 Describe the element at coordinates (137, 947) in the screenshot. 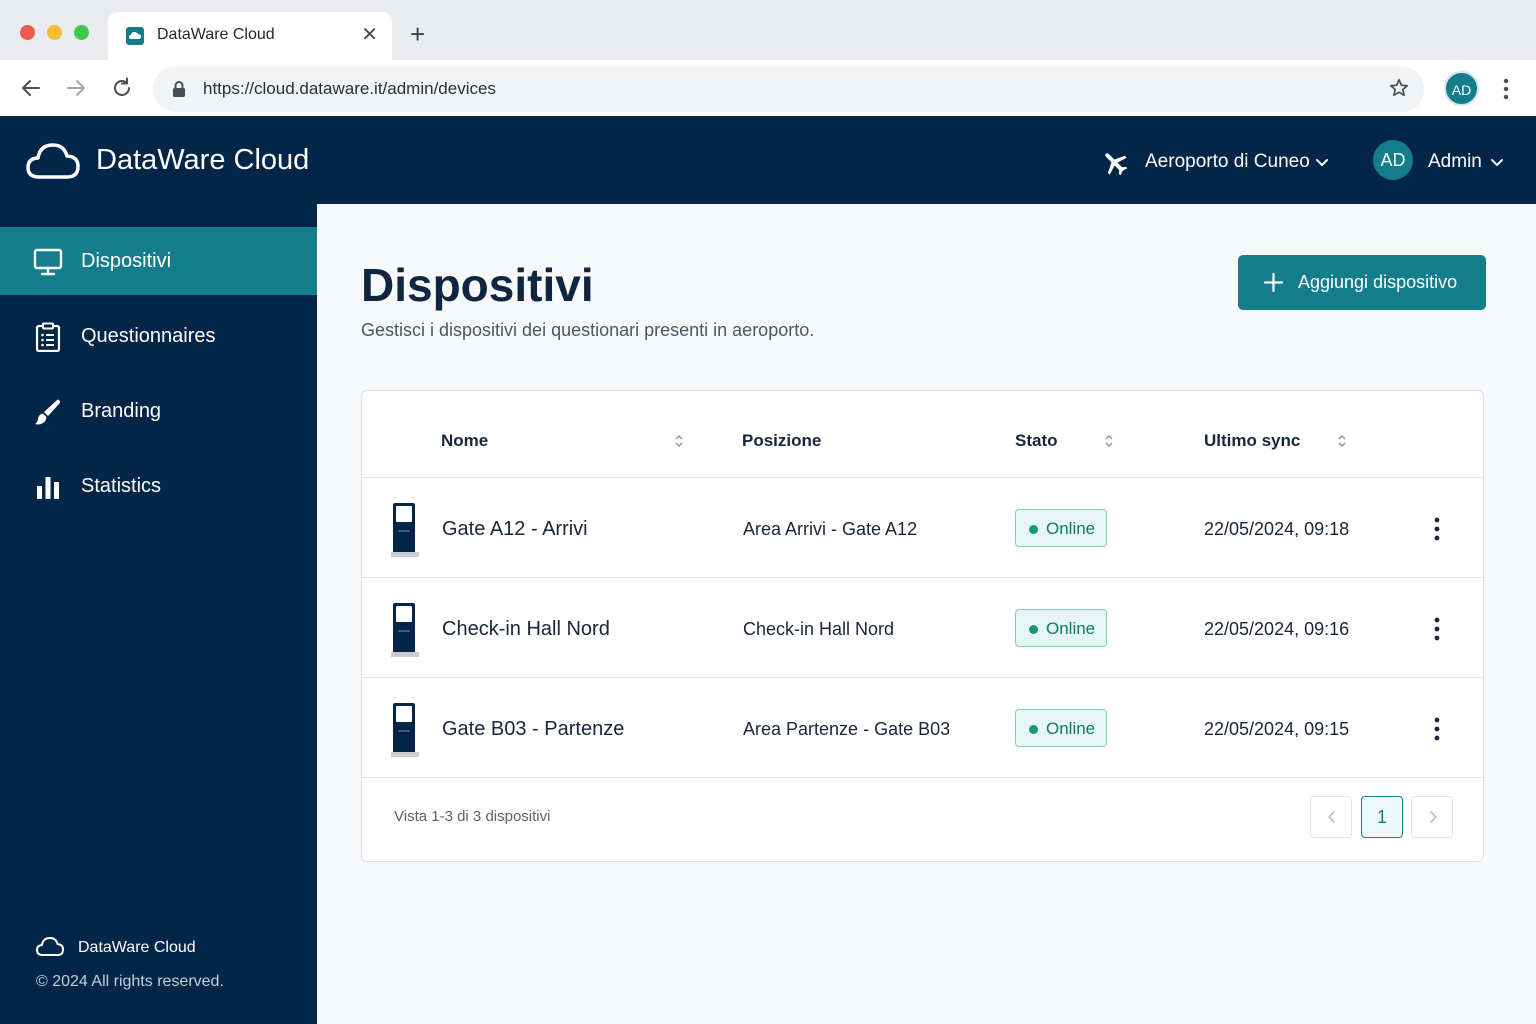

I see `footer-app-name: DataWare Cloud` at that location.